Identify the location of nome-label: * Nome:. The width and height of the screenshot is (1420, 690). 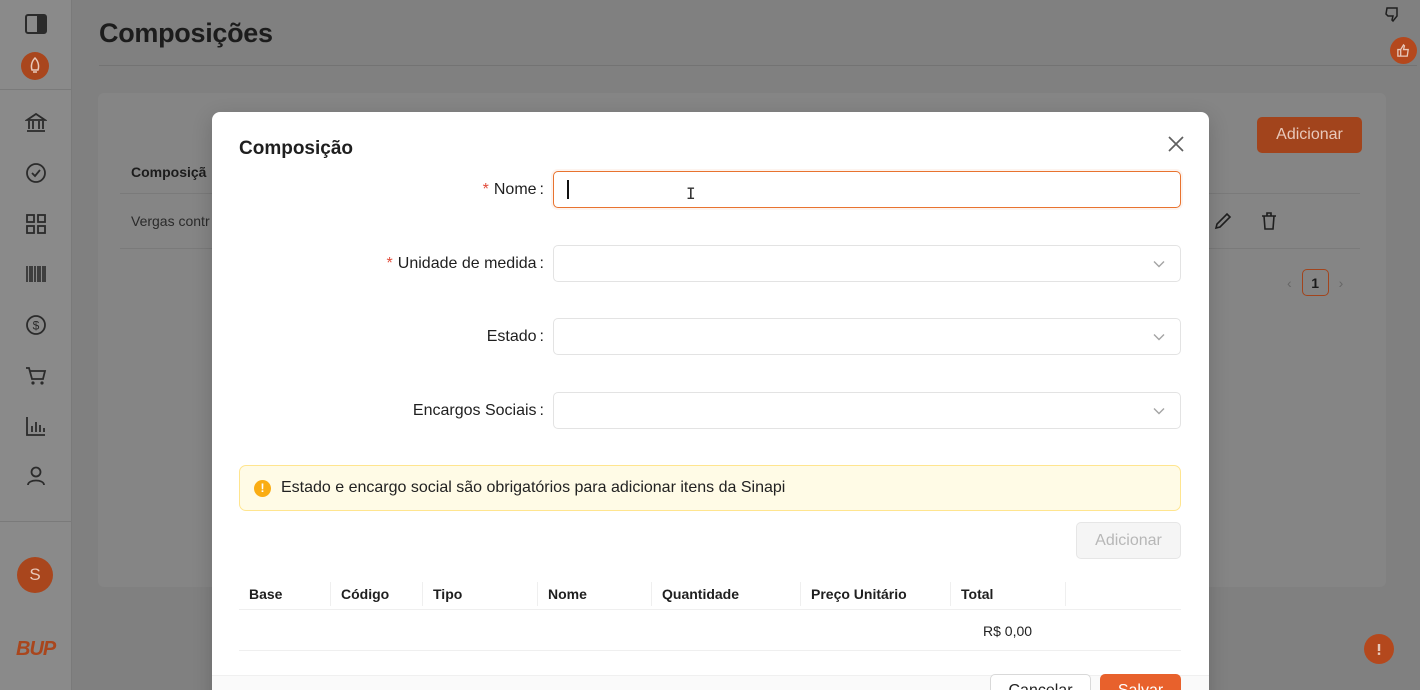
(513, 190).